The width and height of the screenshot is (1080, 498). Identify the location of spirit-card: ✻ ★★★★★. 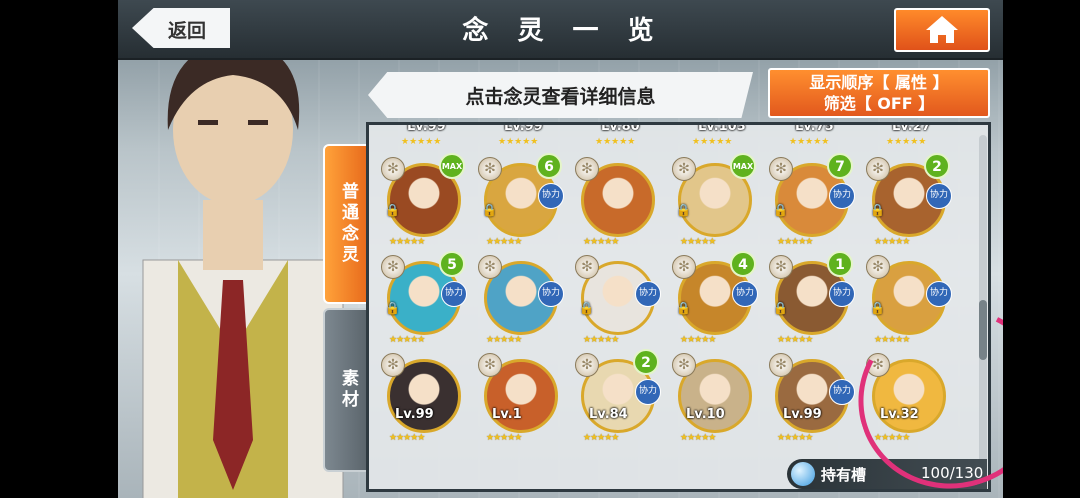
(618, 201).